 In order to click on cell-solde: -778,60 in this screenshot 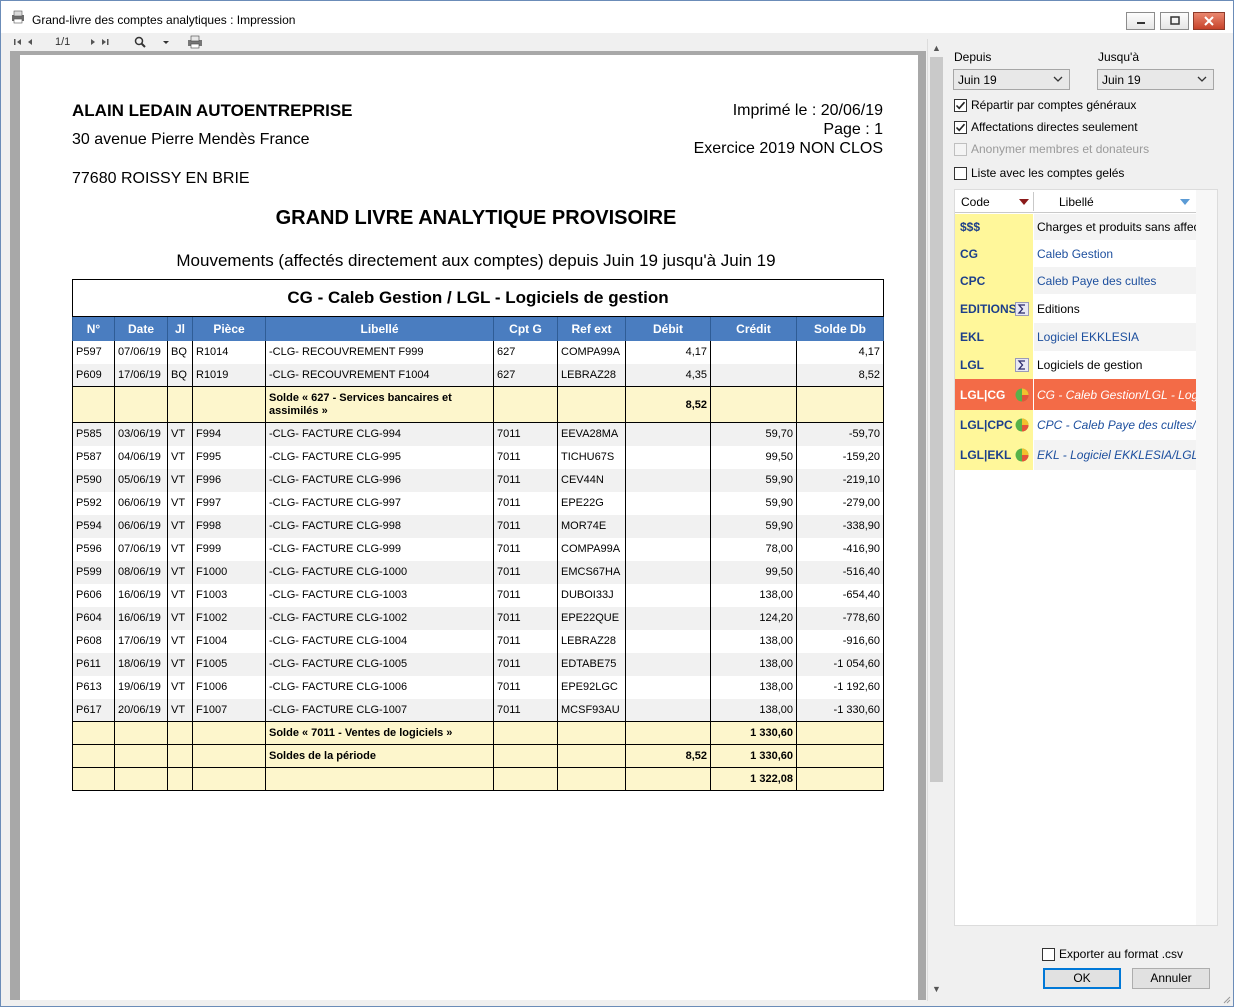, I will do `click(840, 618)`.